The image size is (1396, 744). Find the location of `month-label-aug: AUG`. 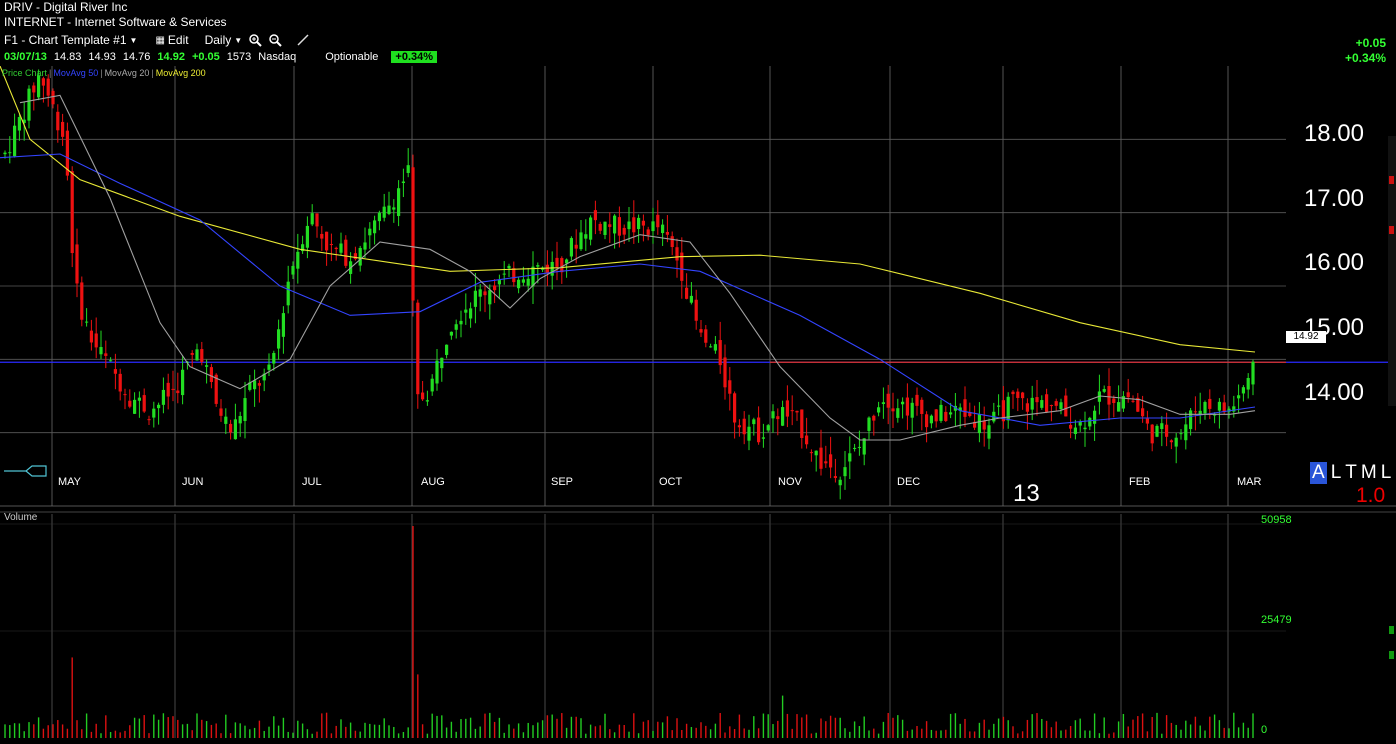

month-label-aug: AUG is located at coordinates (433, 482).